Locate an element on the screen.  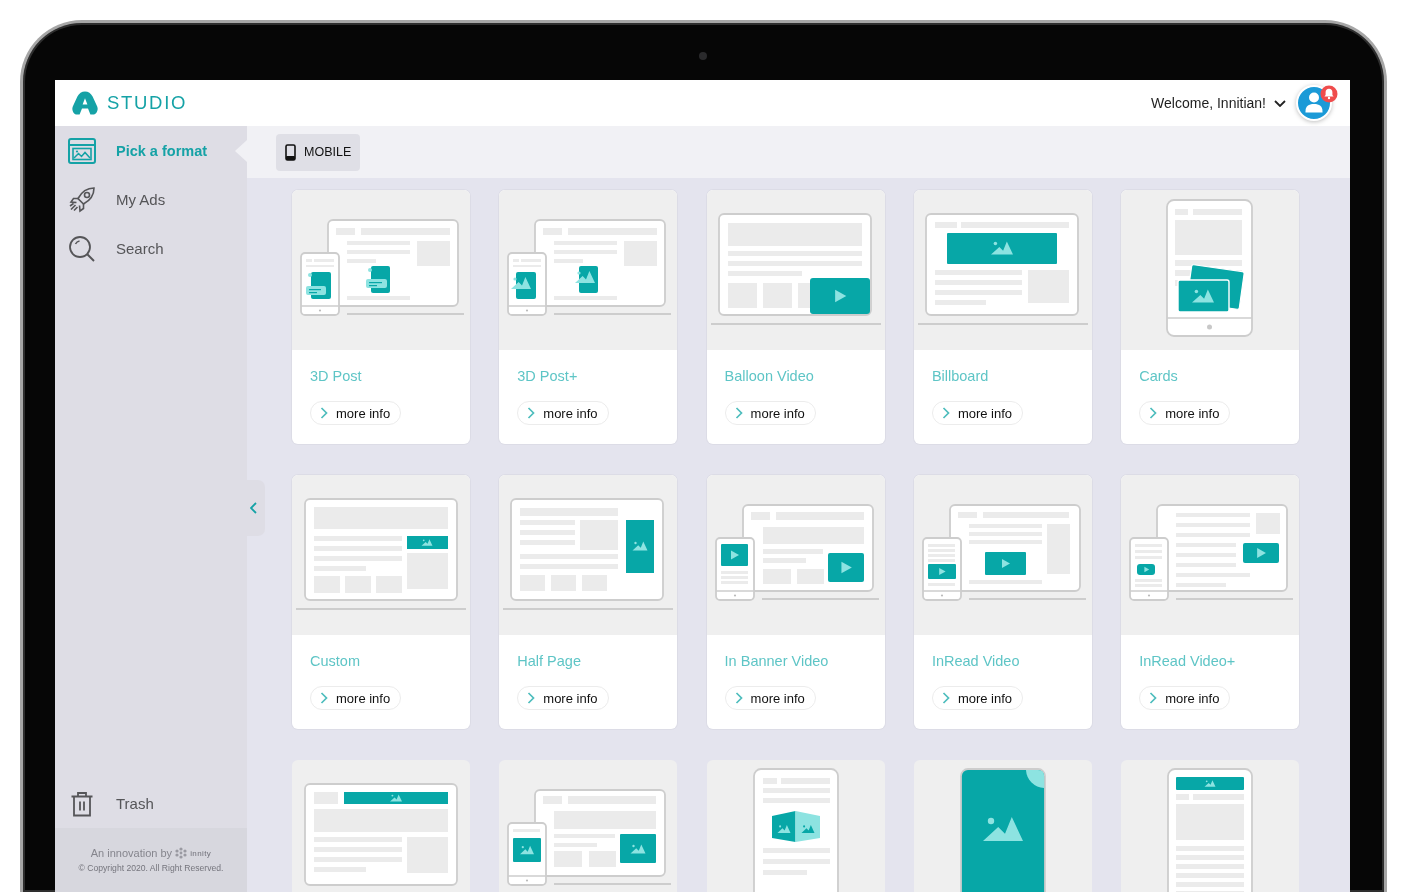
format-title: 3D Post is located at coordinates (336, 376).